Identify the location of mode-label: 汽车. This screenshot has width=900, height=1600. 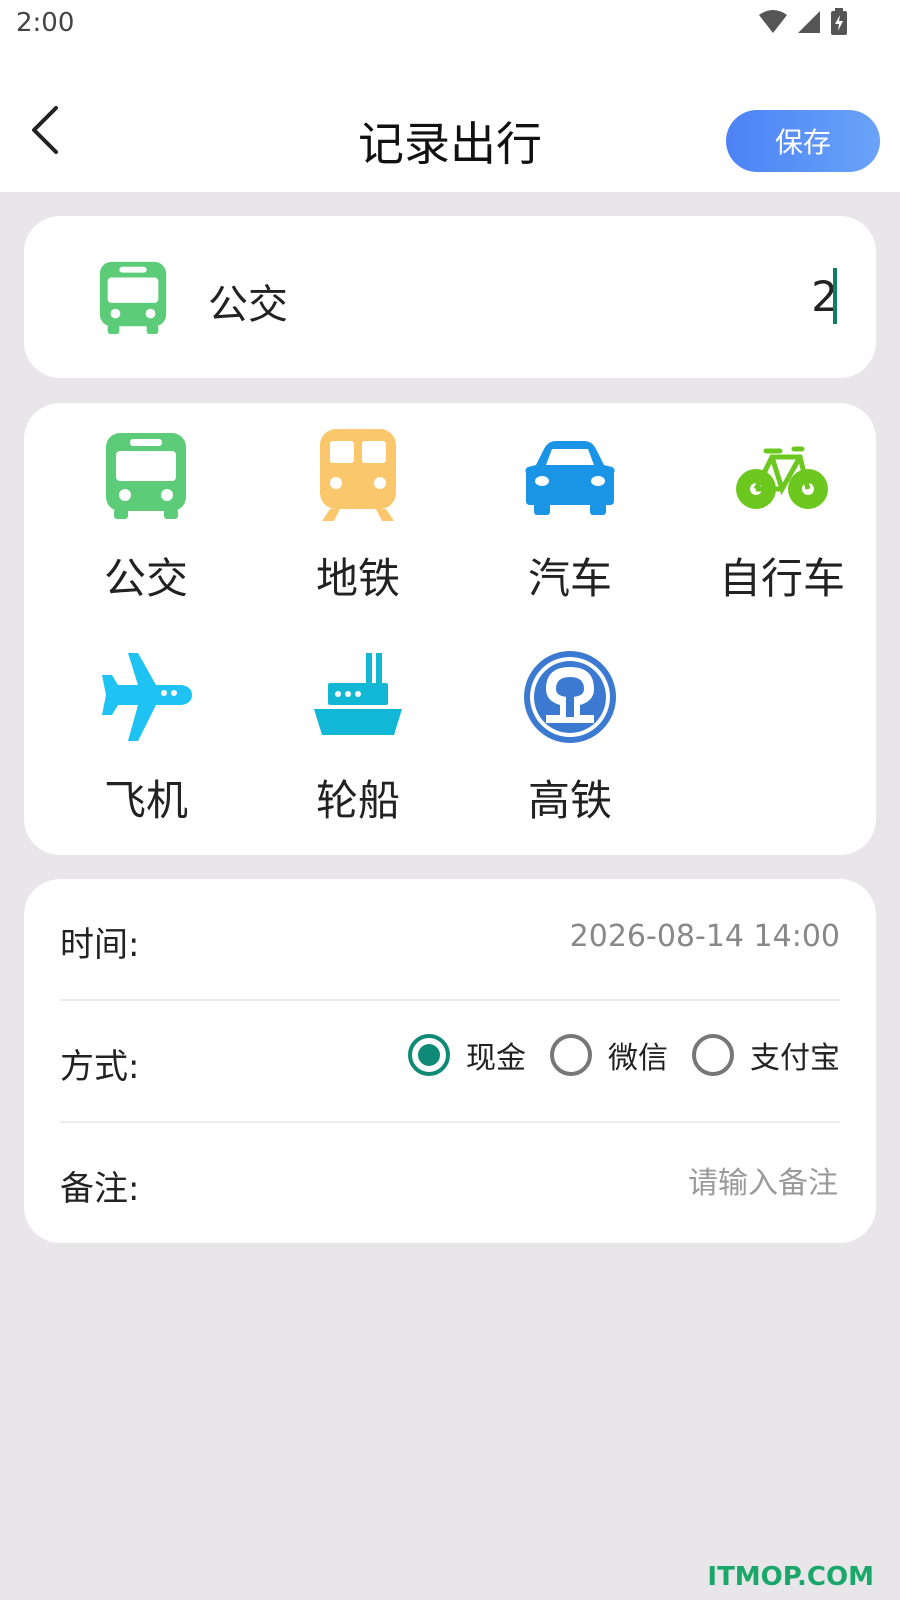
(569, 578).